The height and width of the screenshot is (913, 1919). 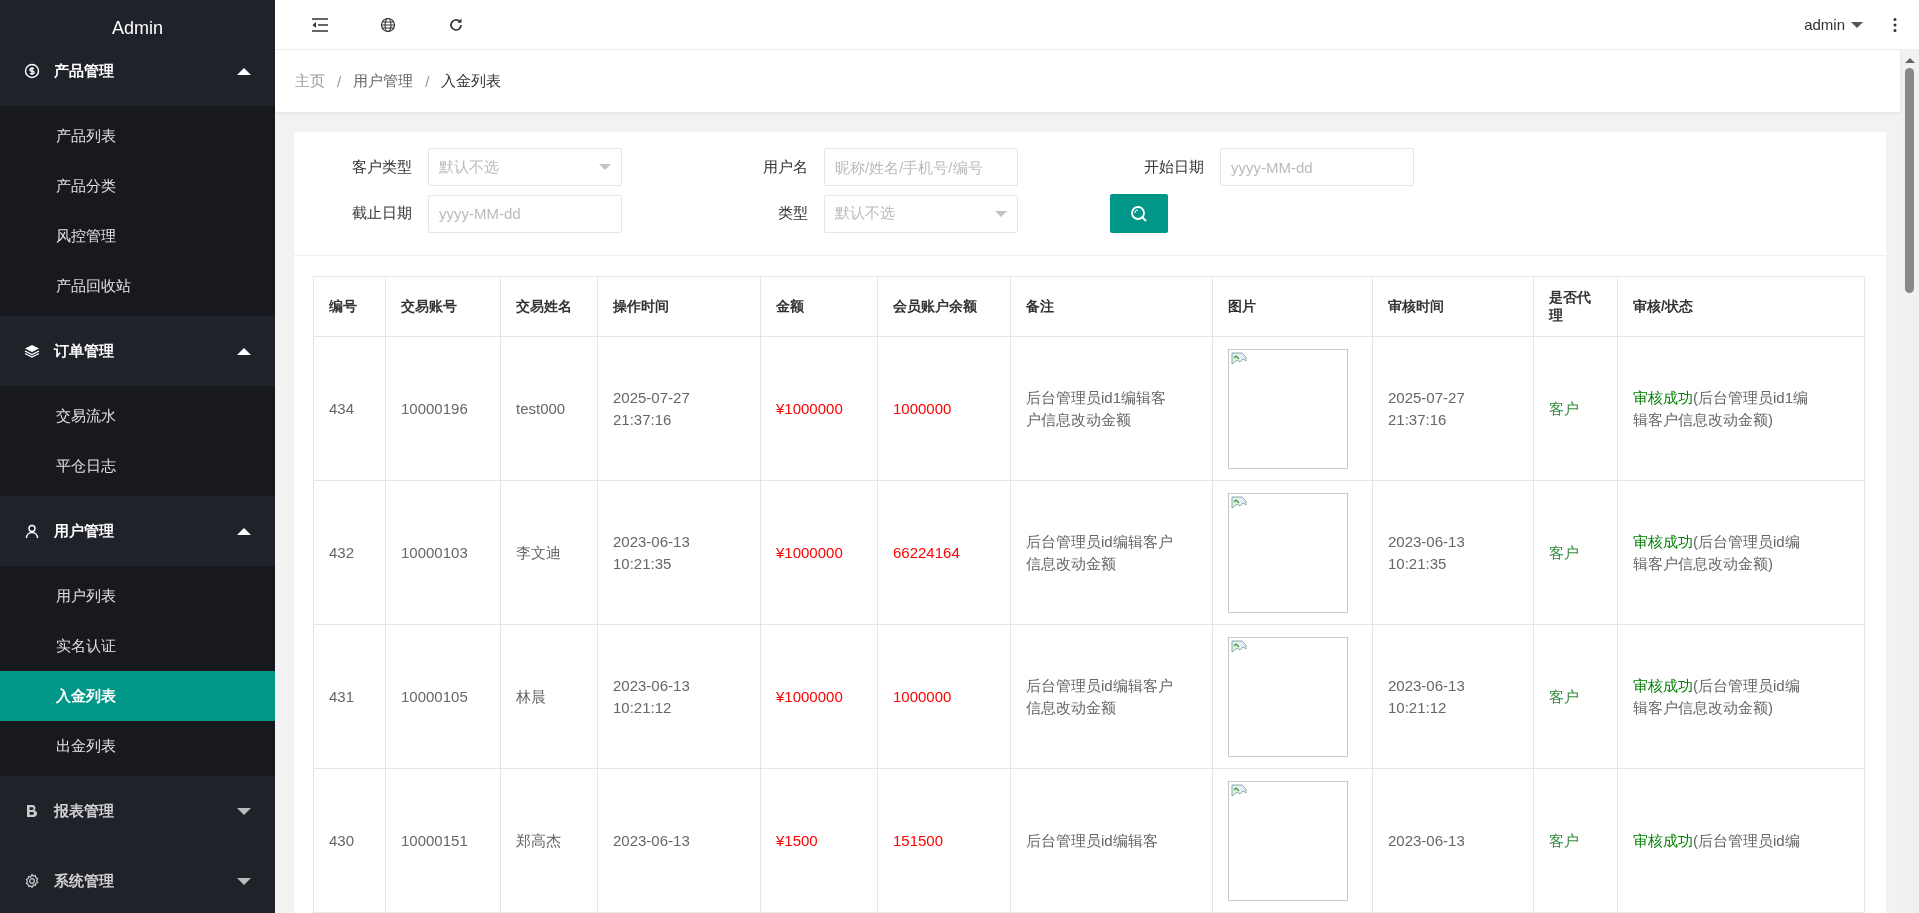 I want to click on table-cell: ¥1500, so click(x=819, y=840).